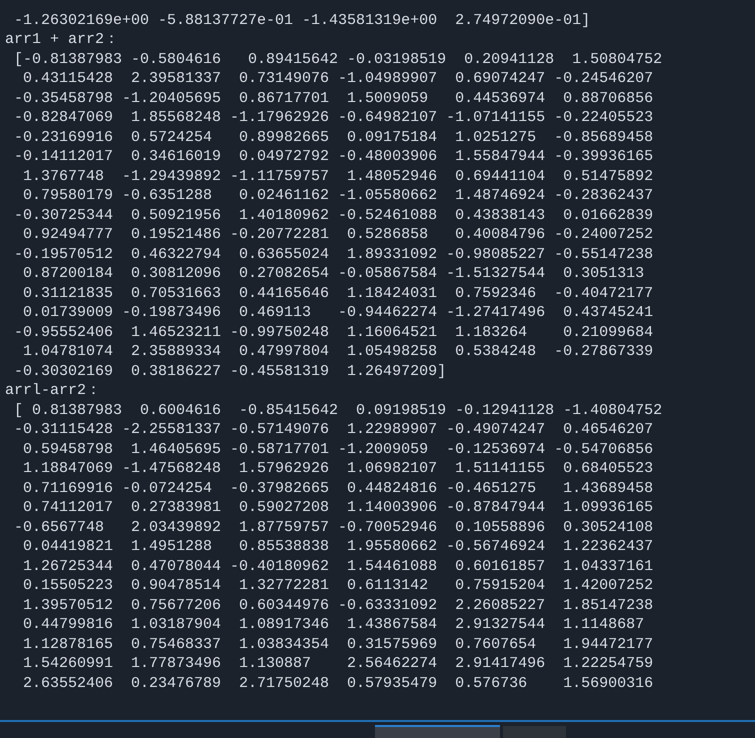 This screenshot has width=755, height=738. What do you see at coordinates (333, 215) in the screenshot?
I see `output-line: -0.30725344 0.50921956 1.40180962 -0.52461088 0.43838143 0.01662839` at bounding box center [333, 215].